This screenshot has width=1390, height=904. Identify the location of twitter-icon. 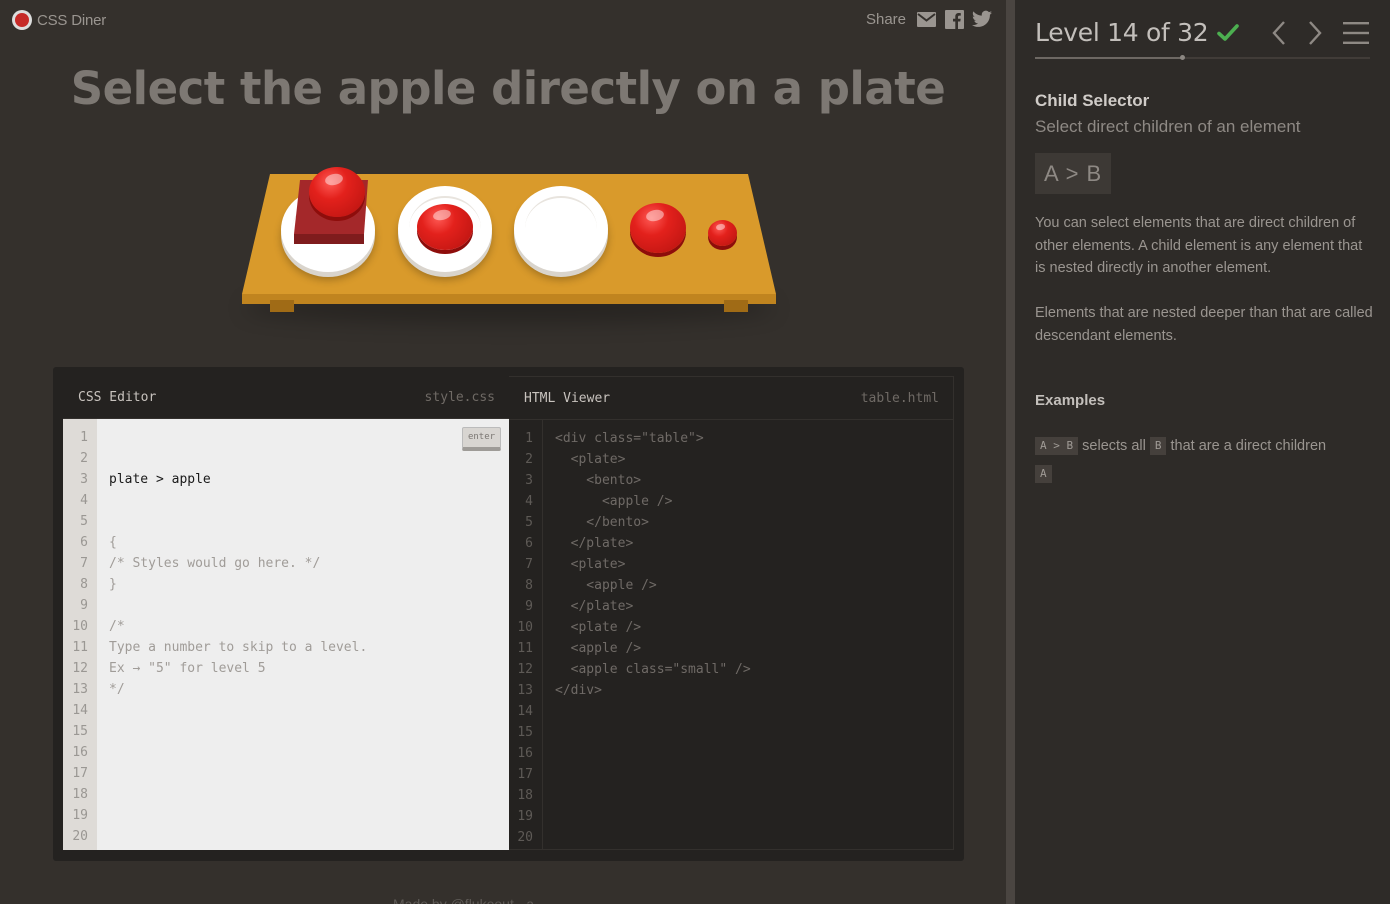
(982, 19).